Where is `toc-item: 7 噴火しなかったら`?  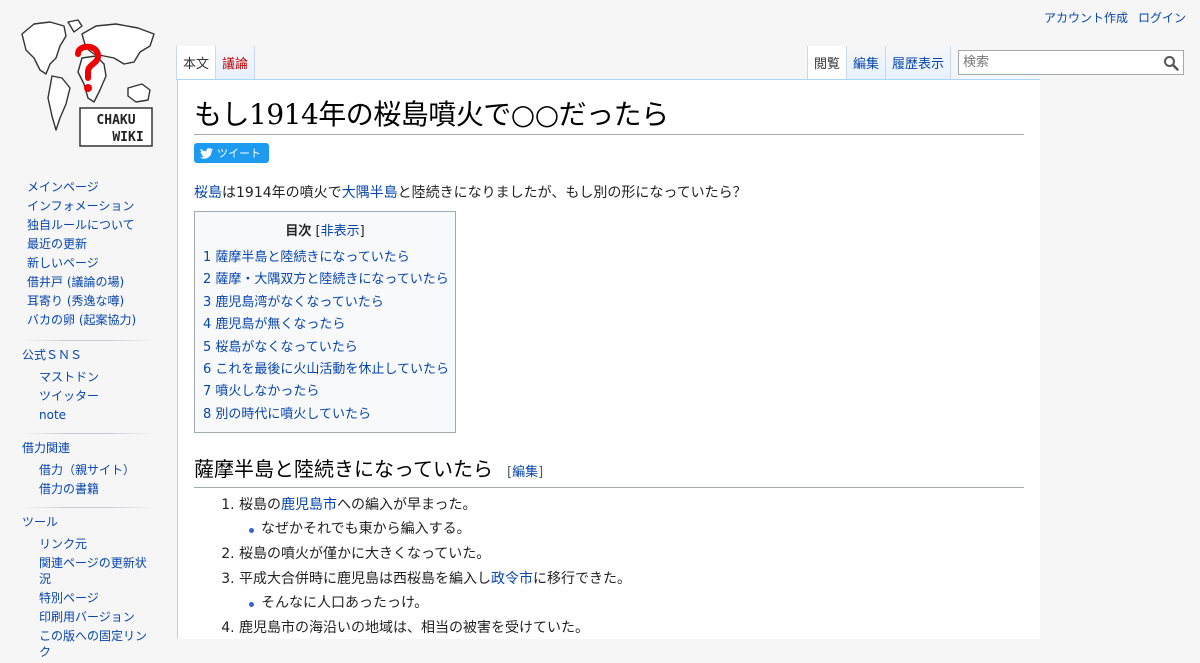 toc-item: 7 噴火しなかったら is located at coordinates (325, 392).